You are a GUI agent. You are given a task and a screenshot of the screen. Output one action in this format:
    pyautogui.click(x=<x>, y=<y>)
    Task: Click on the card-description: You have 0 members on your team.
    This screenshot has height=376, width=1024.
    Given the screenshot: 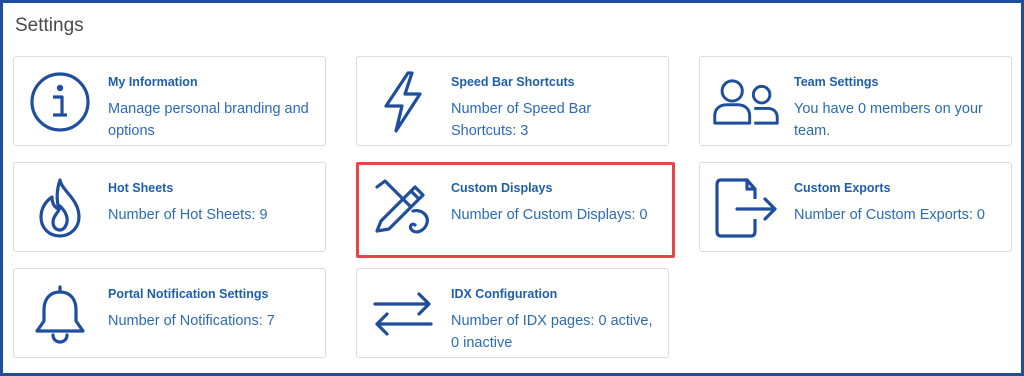 What is the action you would take?
    pyautogui.click(x=888, y=120)
    